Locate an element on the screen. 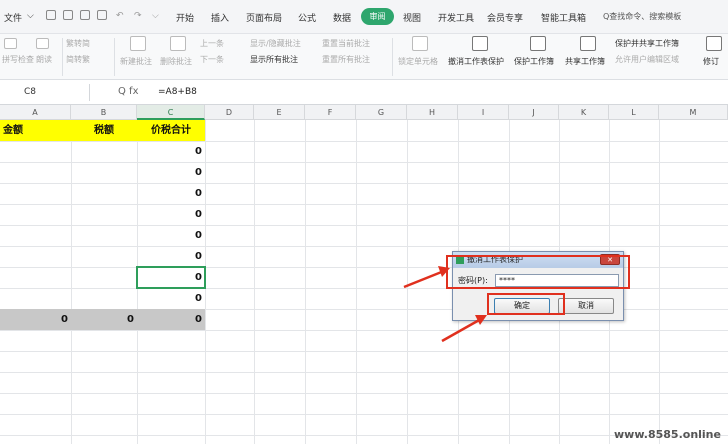  watermark-text: www.8585.online is located at coordinates (667, 434).